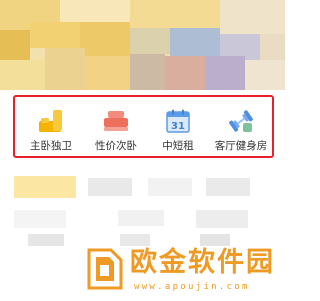 The width and height of the screenshot is (320, 301). I want to click on category-master-bedroom: 主卧独卫, so click(51, 126).